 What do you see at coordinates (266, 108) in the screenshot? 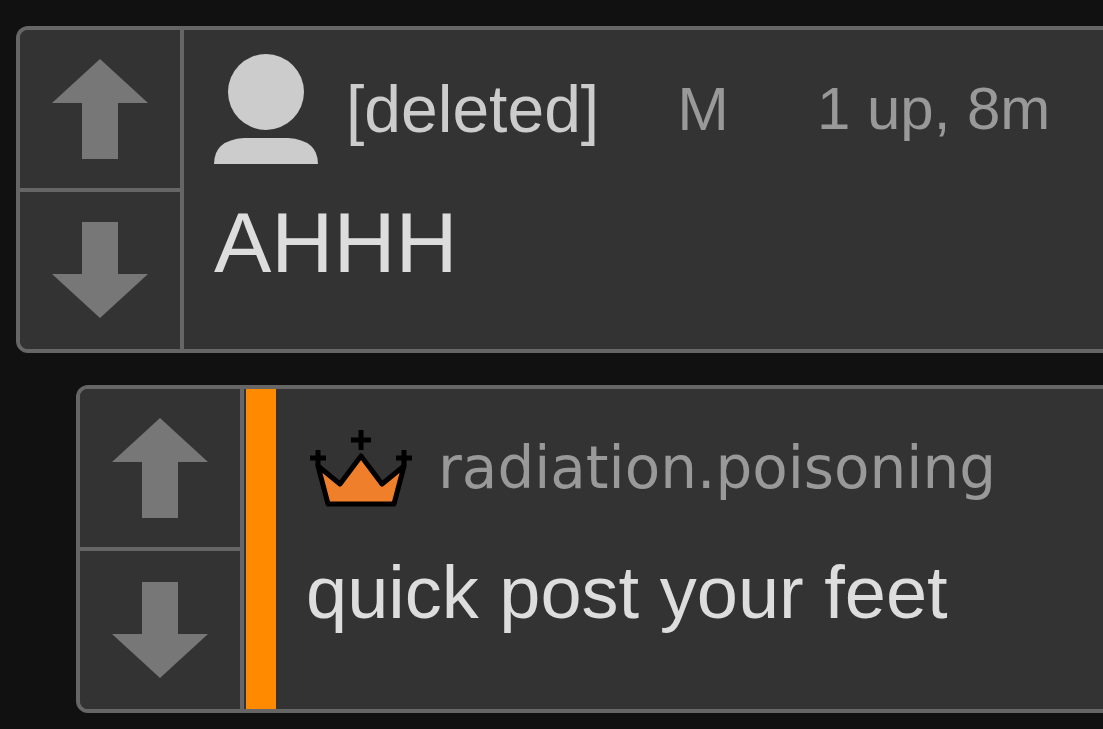
I see `user-icon` at bounding box center [266, 108].